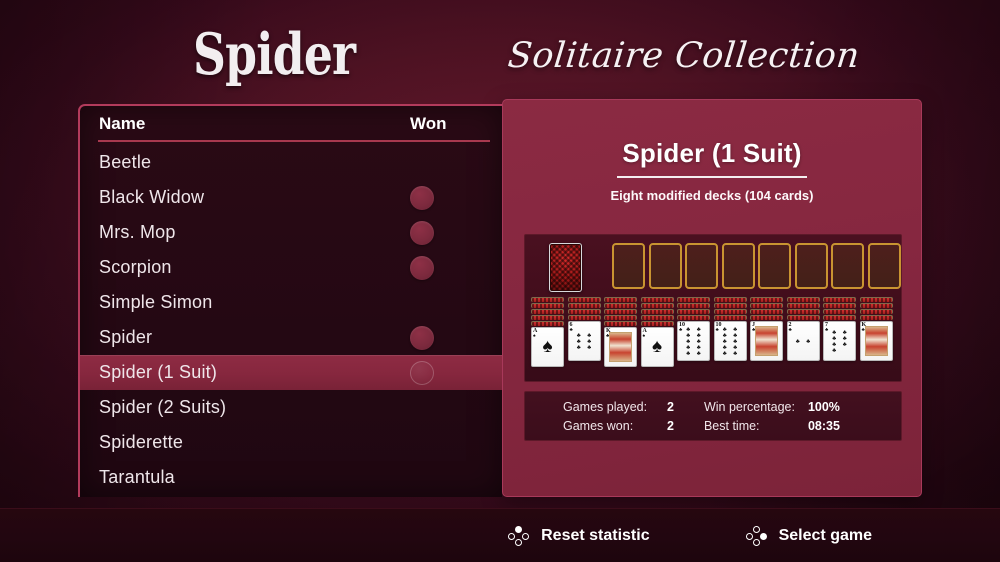 Image resolution: width=1000 pixels, height=562 pixels. Describe the element at coordinates (291, 162) in the screenshot. I see `game-list-item: Beetle` at that location.